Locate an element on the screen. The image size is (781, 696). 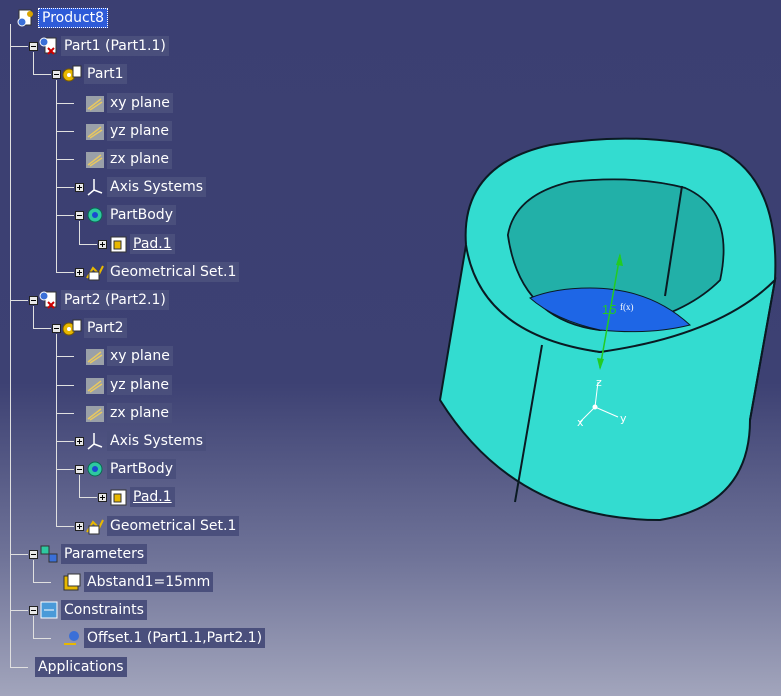
tree-node-label: zx plane is located at coordinates (139, 159).